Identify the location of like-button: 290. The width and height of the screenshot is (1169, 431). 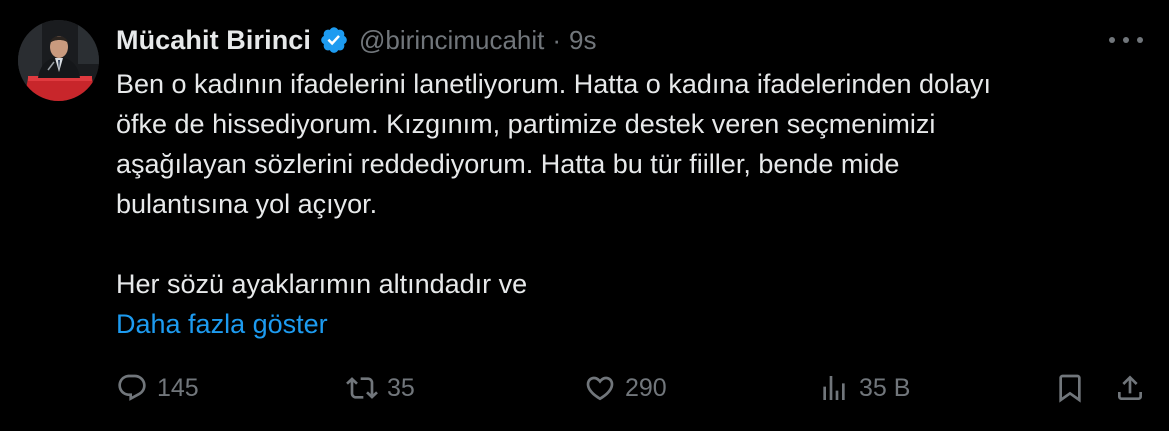
(625, 388).